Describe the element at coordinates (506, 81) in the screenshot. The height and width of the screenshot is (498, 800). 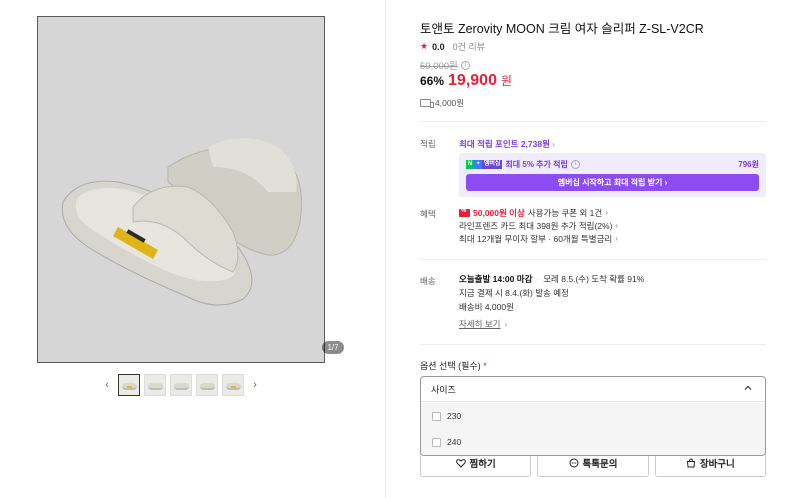
I see `sale-price-unit: 원` at that location.